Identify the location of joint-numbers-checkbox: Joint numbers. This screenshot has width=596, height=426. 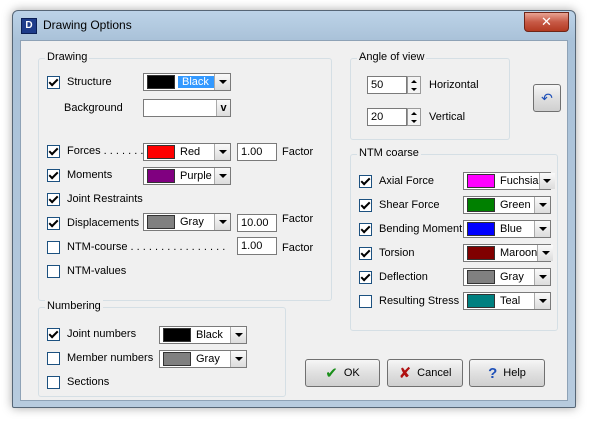
(91, 334).